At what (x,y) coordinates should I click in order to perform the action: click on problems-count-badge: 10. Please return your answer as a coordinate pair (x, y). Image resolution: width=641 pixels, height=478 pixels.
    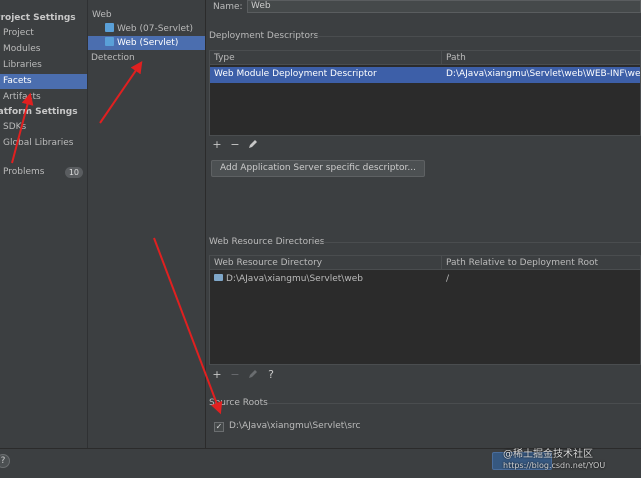
    Looking at the image, I should click on (73, 172).